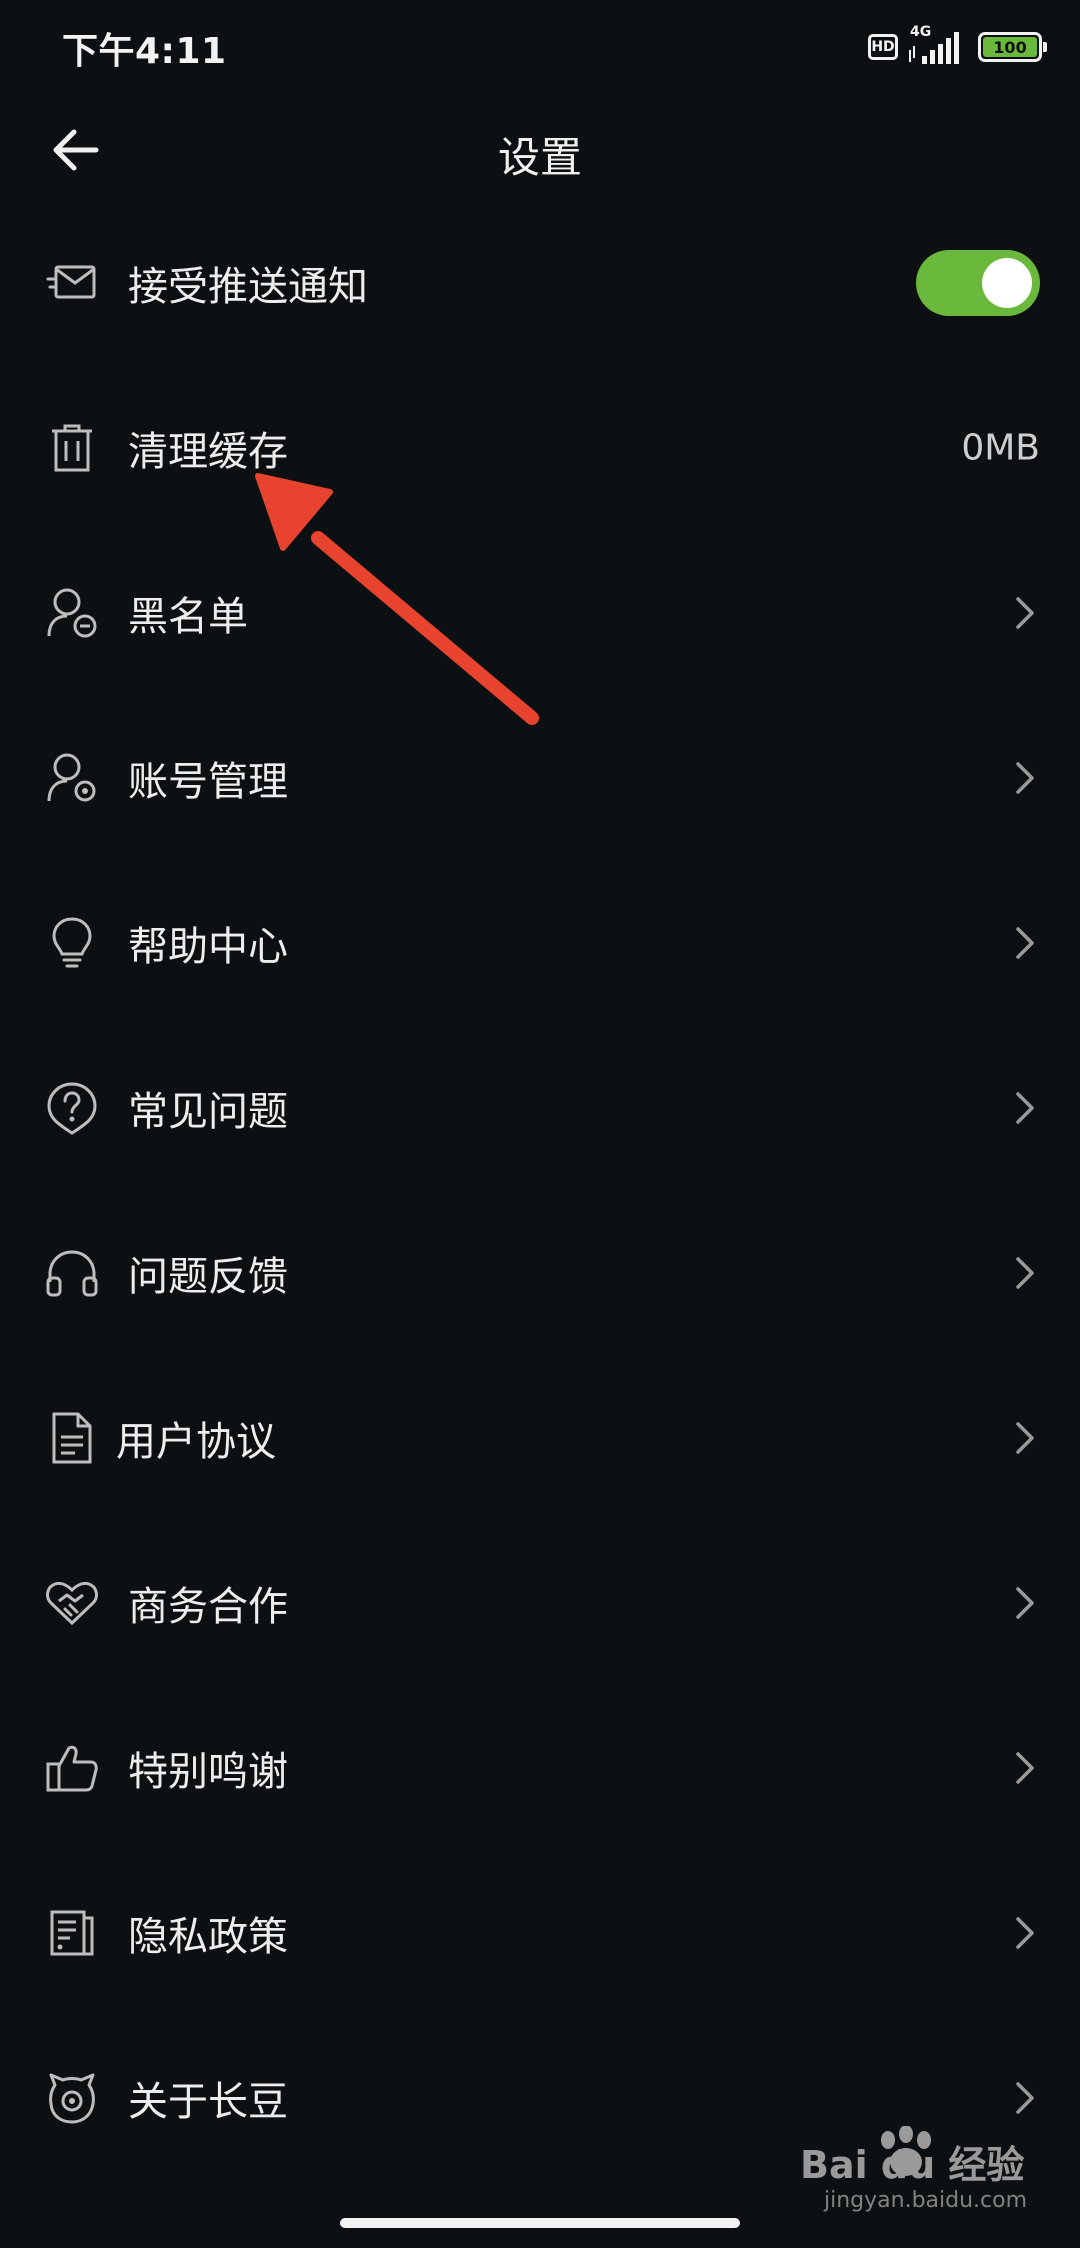  What do you see at coordinates (144, 51) in the screenshot?
I see `status-time: 下午4:11` at bounding box center [144, 51].